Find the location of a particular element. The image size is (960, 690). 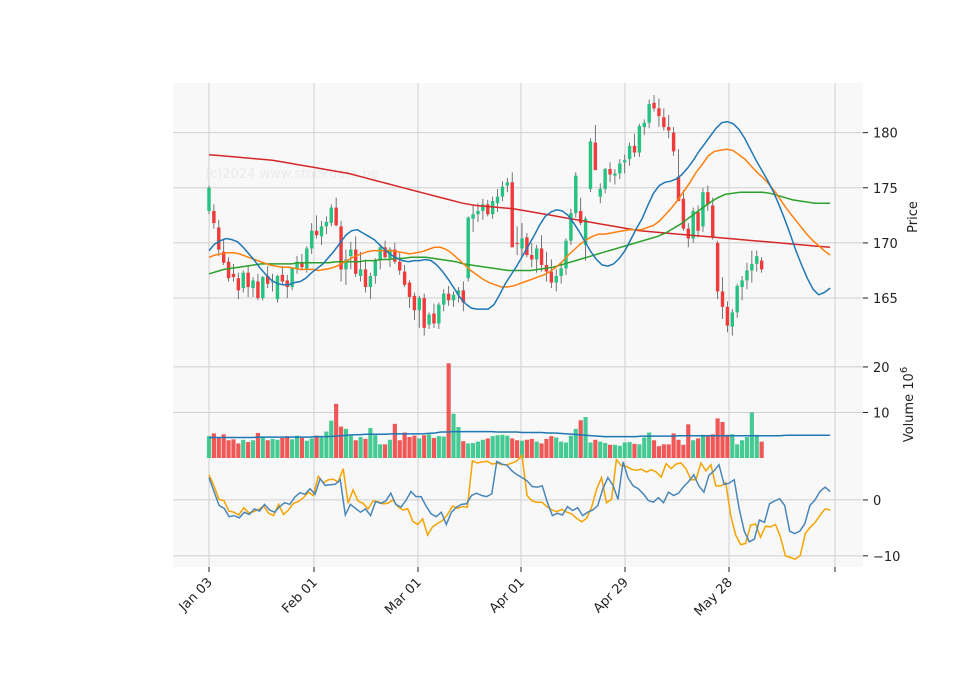

oscillator-panel: −10 0 is located at coordinates (536, 510).